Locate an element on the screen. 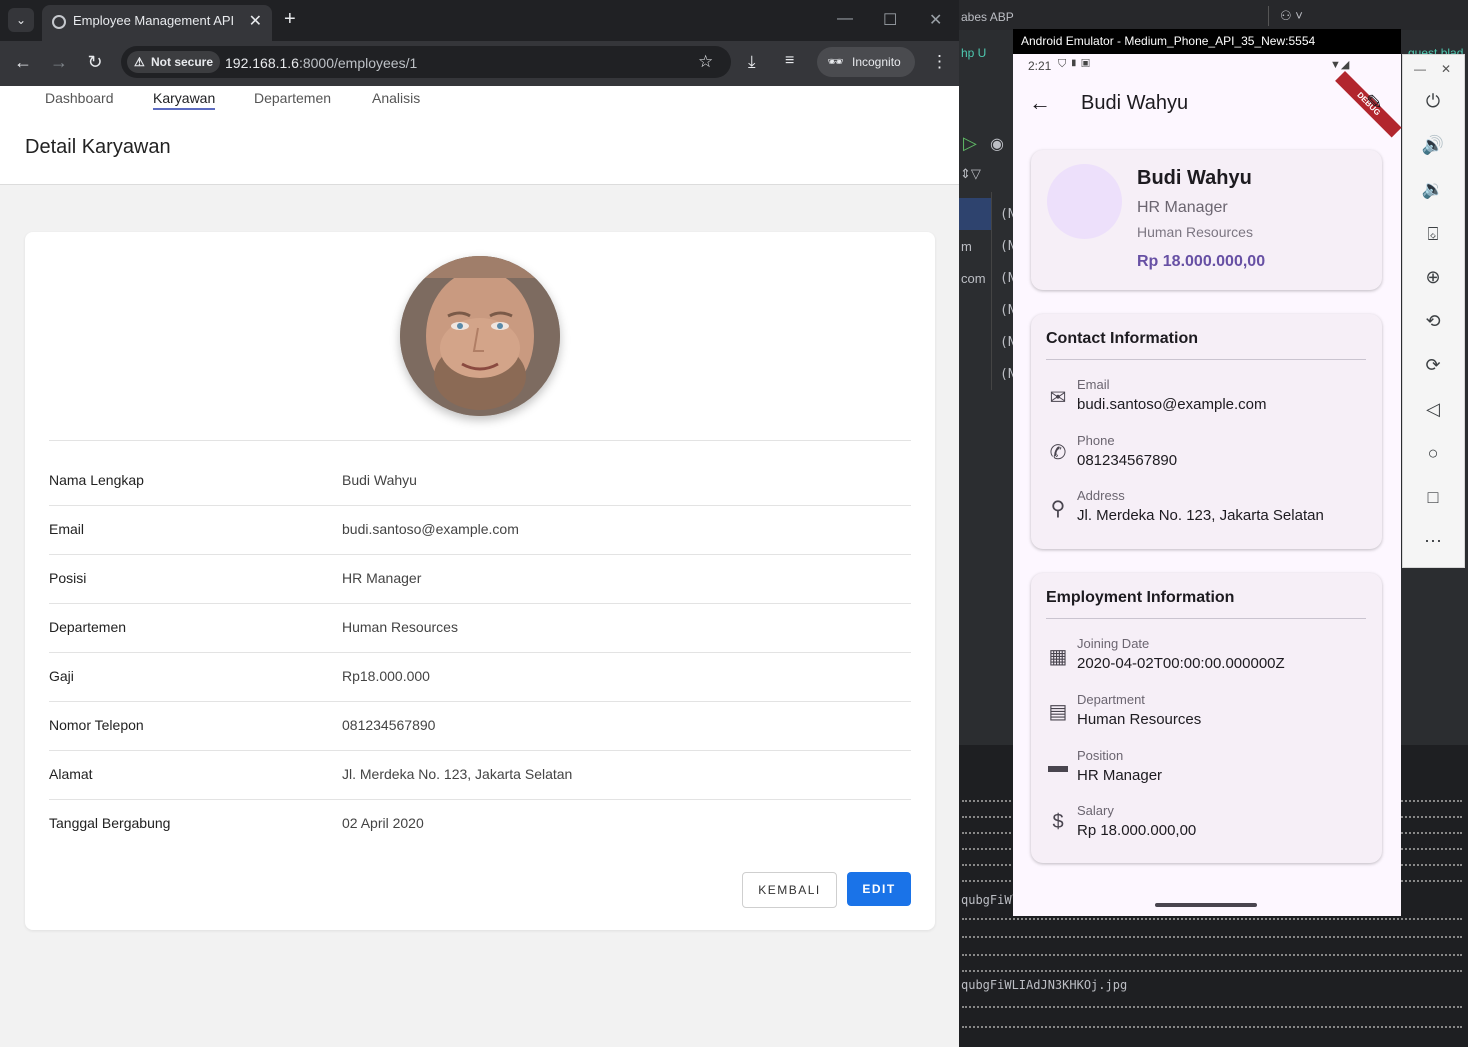 The height and width of the screenshot is (1047, 1468). department-value: Human Resources is located at coordinates (1139, 719).